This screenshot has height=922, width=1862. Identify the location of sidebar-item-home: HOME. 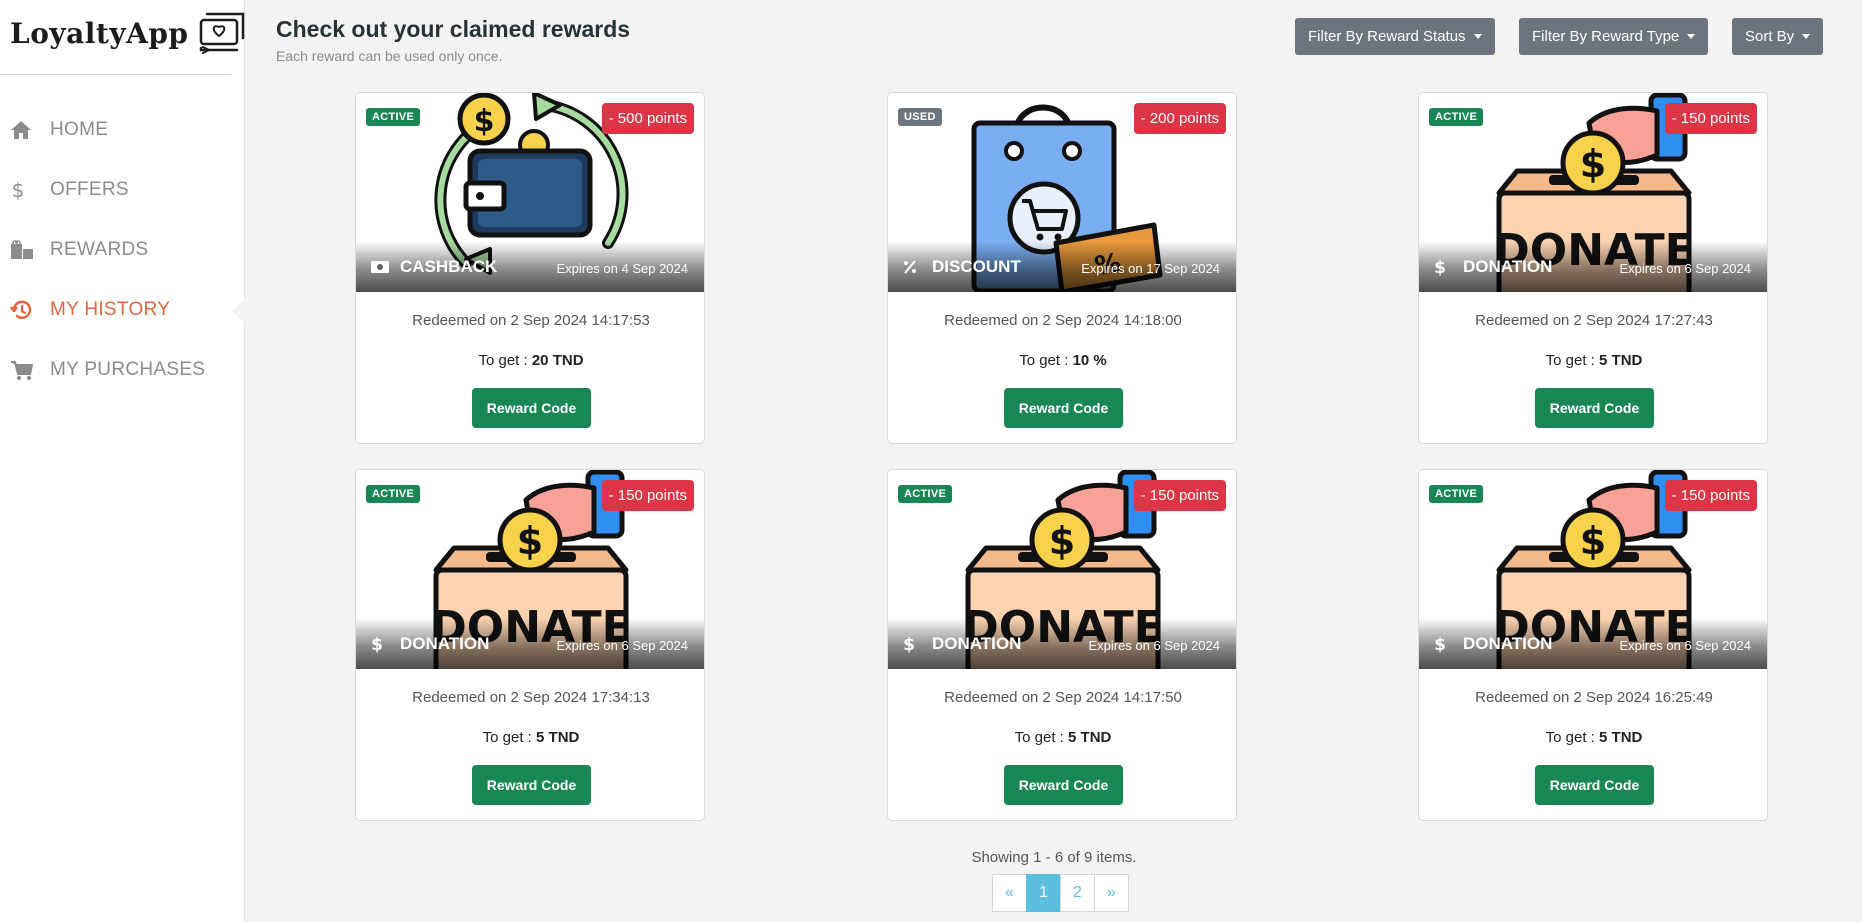
(122, 130).